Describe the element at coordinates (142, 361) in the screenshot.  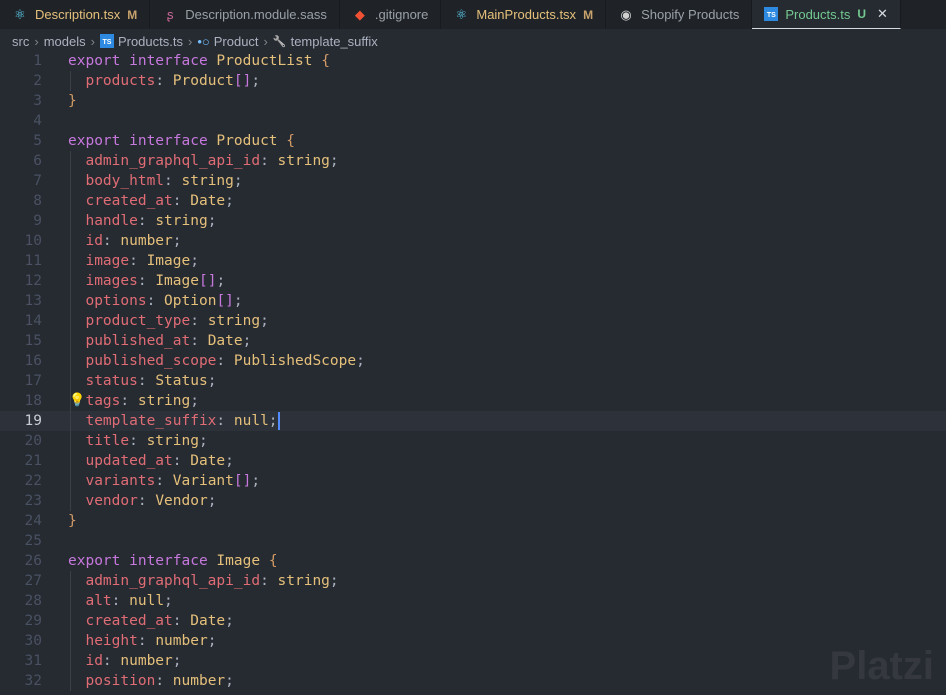
I see `code-token: published_scope` at that location.